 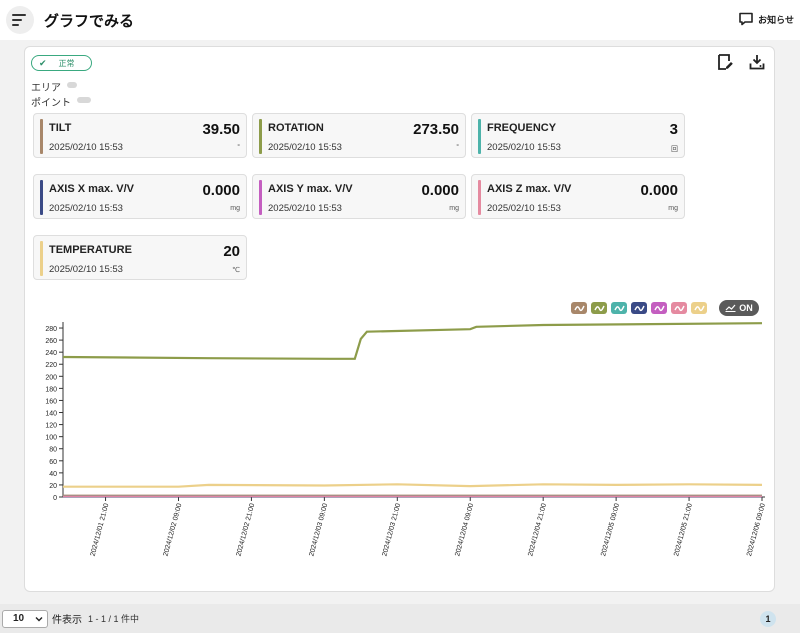 What do you see at coordinates (66, 63) in the screenshot?
I see `status-label: 正常` at bounding box center [66, 63].